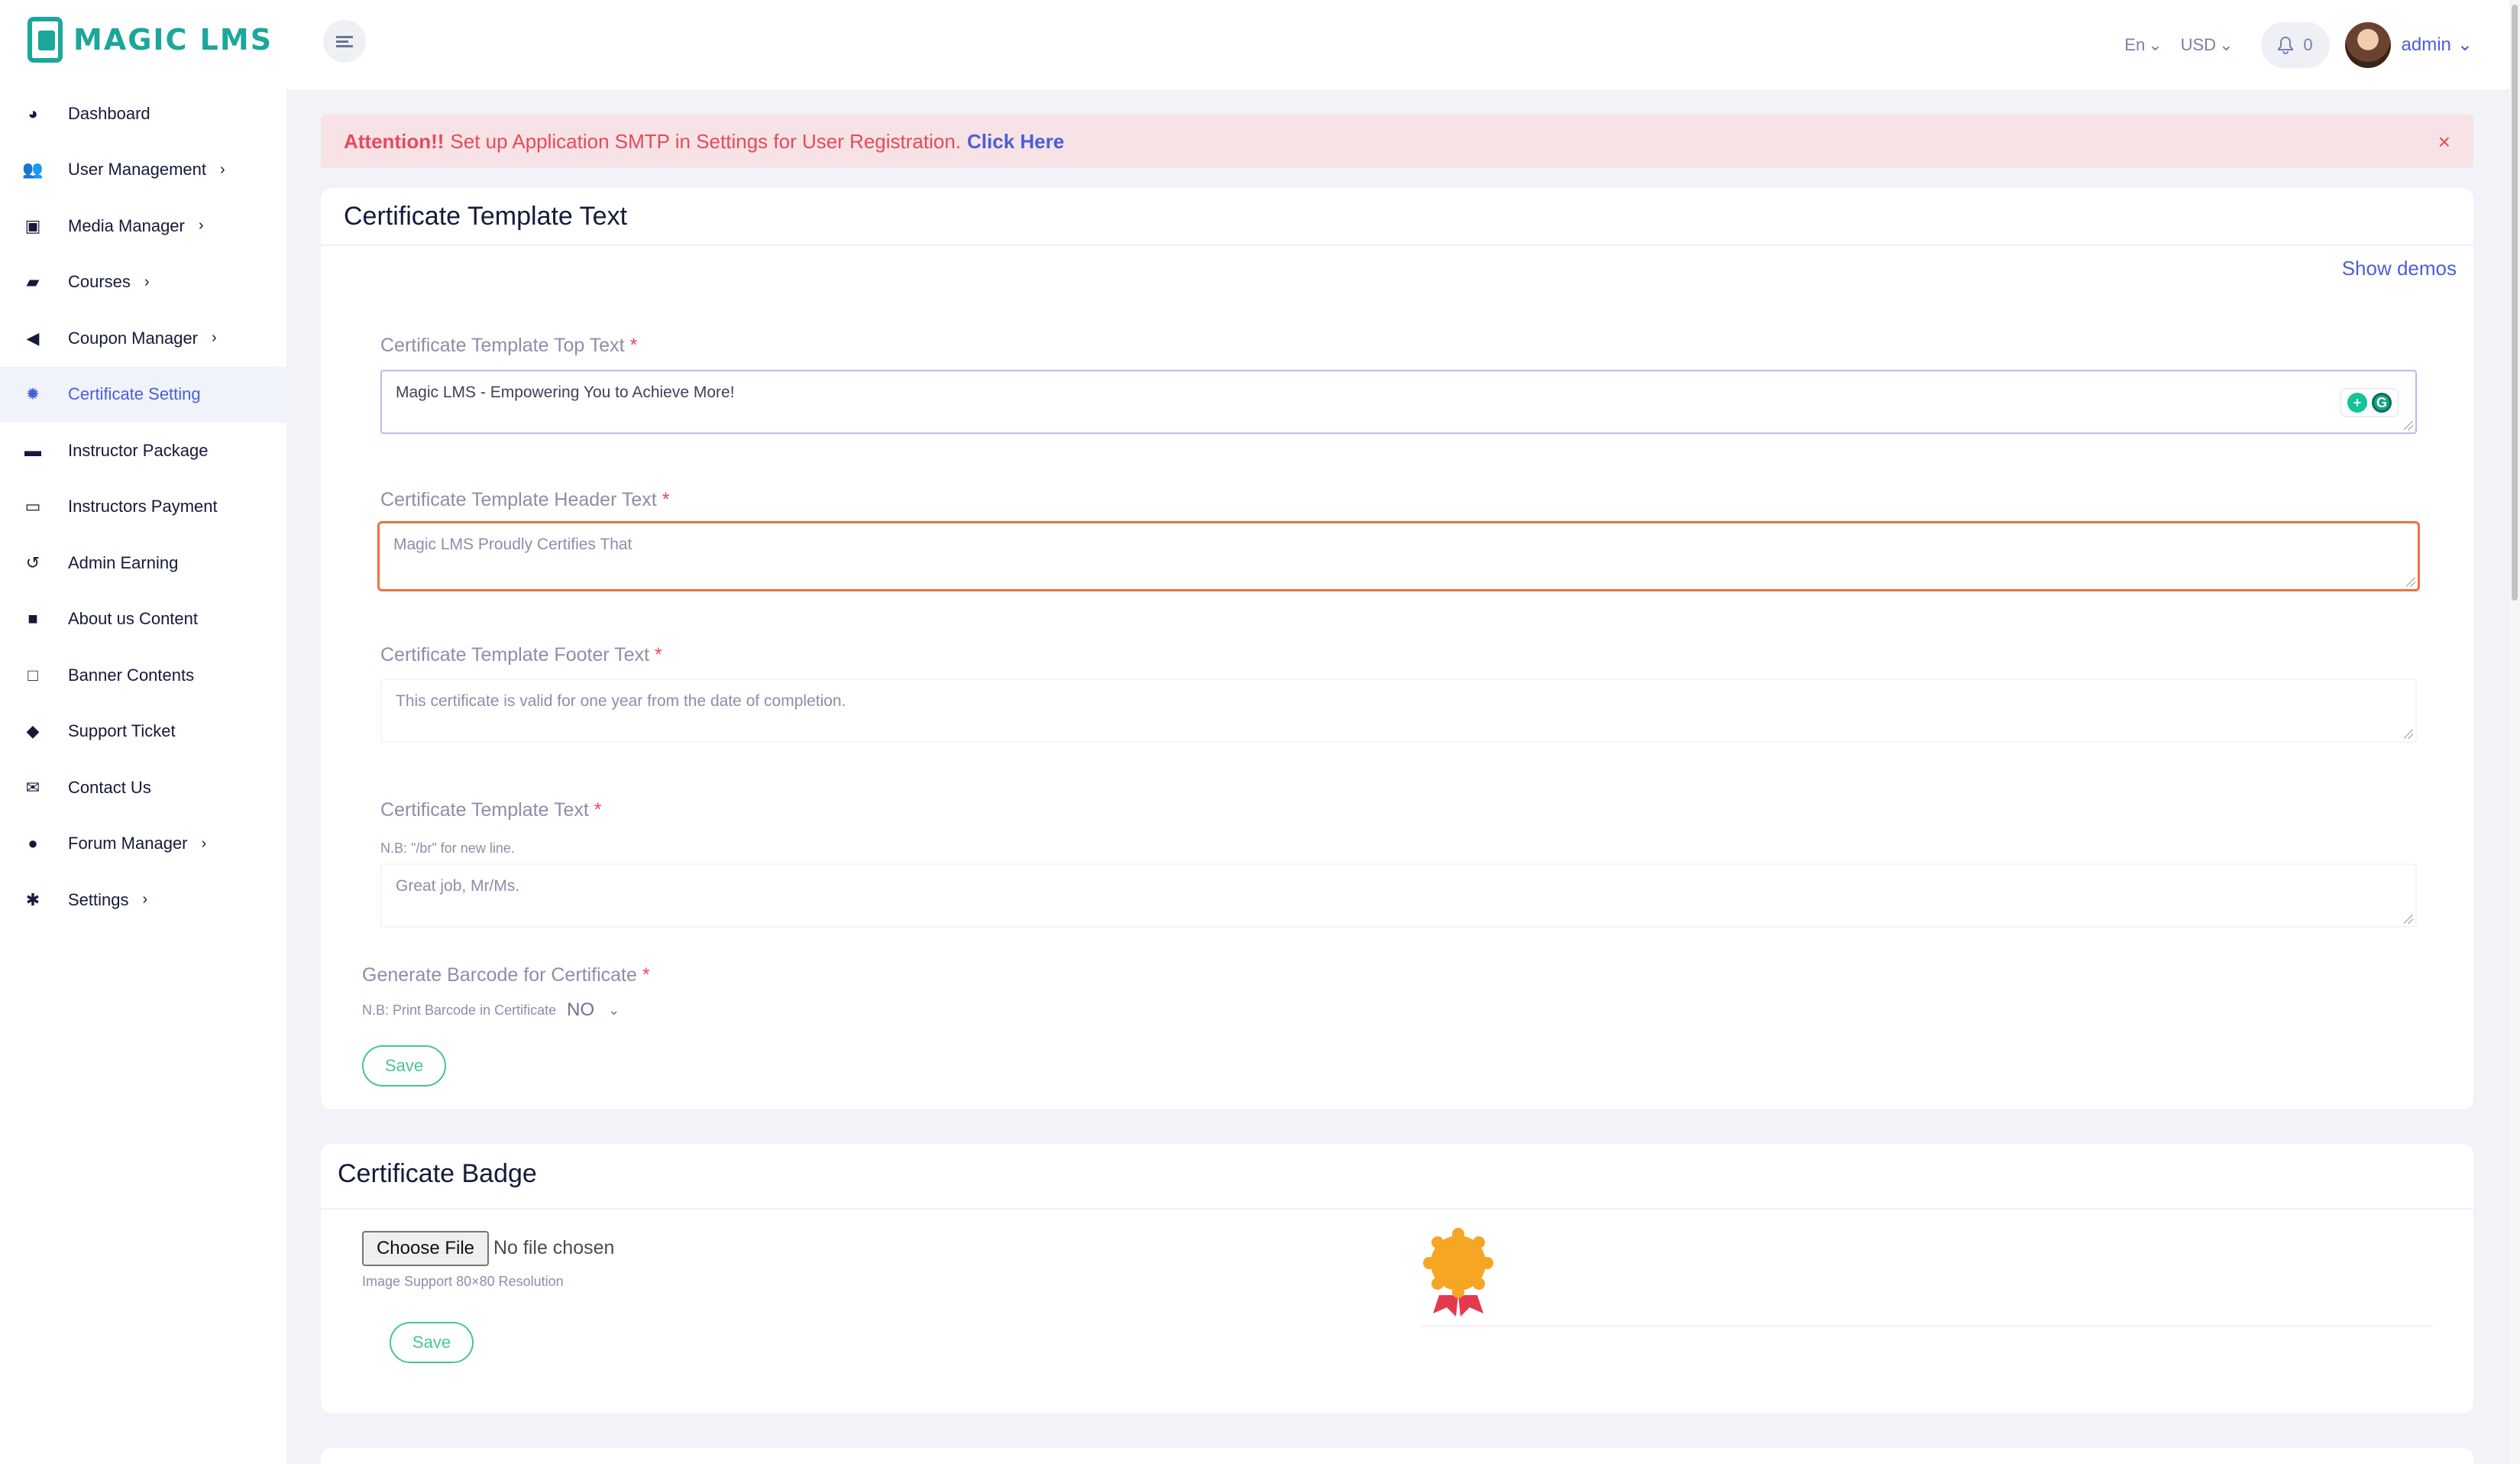 Image resolution: width=2520 pixels, height=1464 pixels. Describe the element at coordinates (135, 394) in the screenshot. I see `sidebar-item-label: Certificate Setting` at that location.